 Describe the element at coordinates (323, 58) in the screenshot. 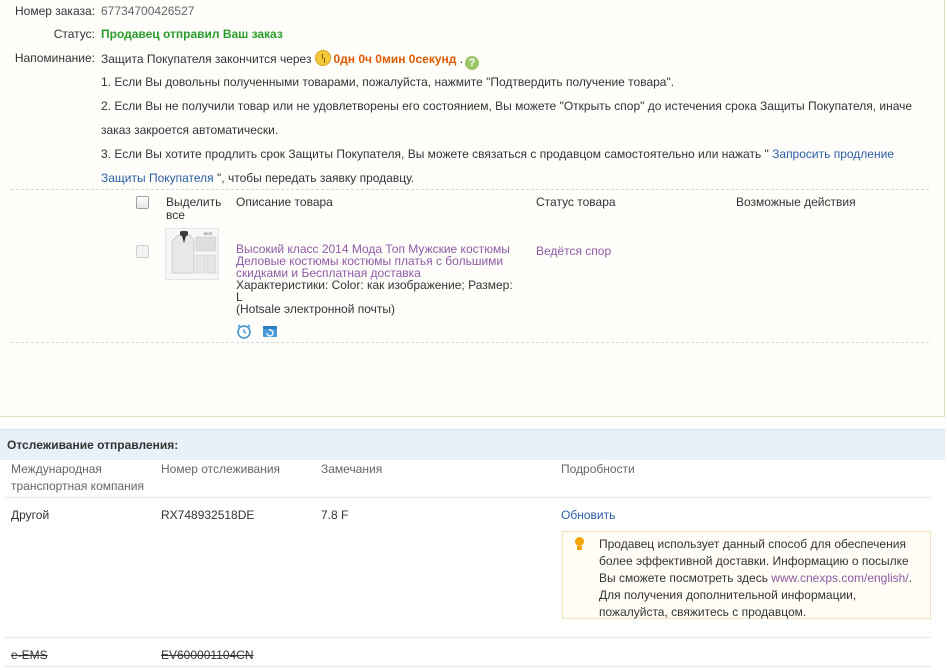

I see `clock-icon` at that location.